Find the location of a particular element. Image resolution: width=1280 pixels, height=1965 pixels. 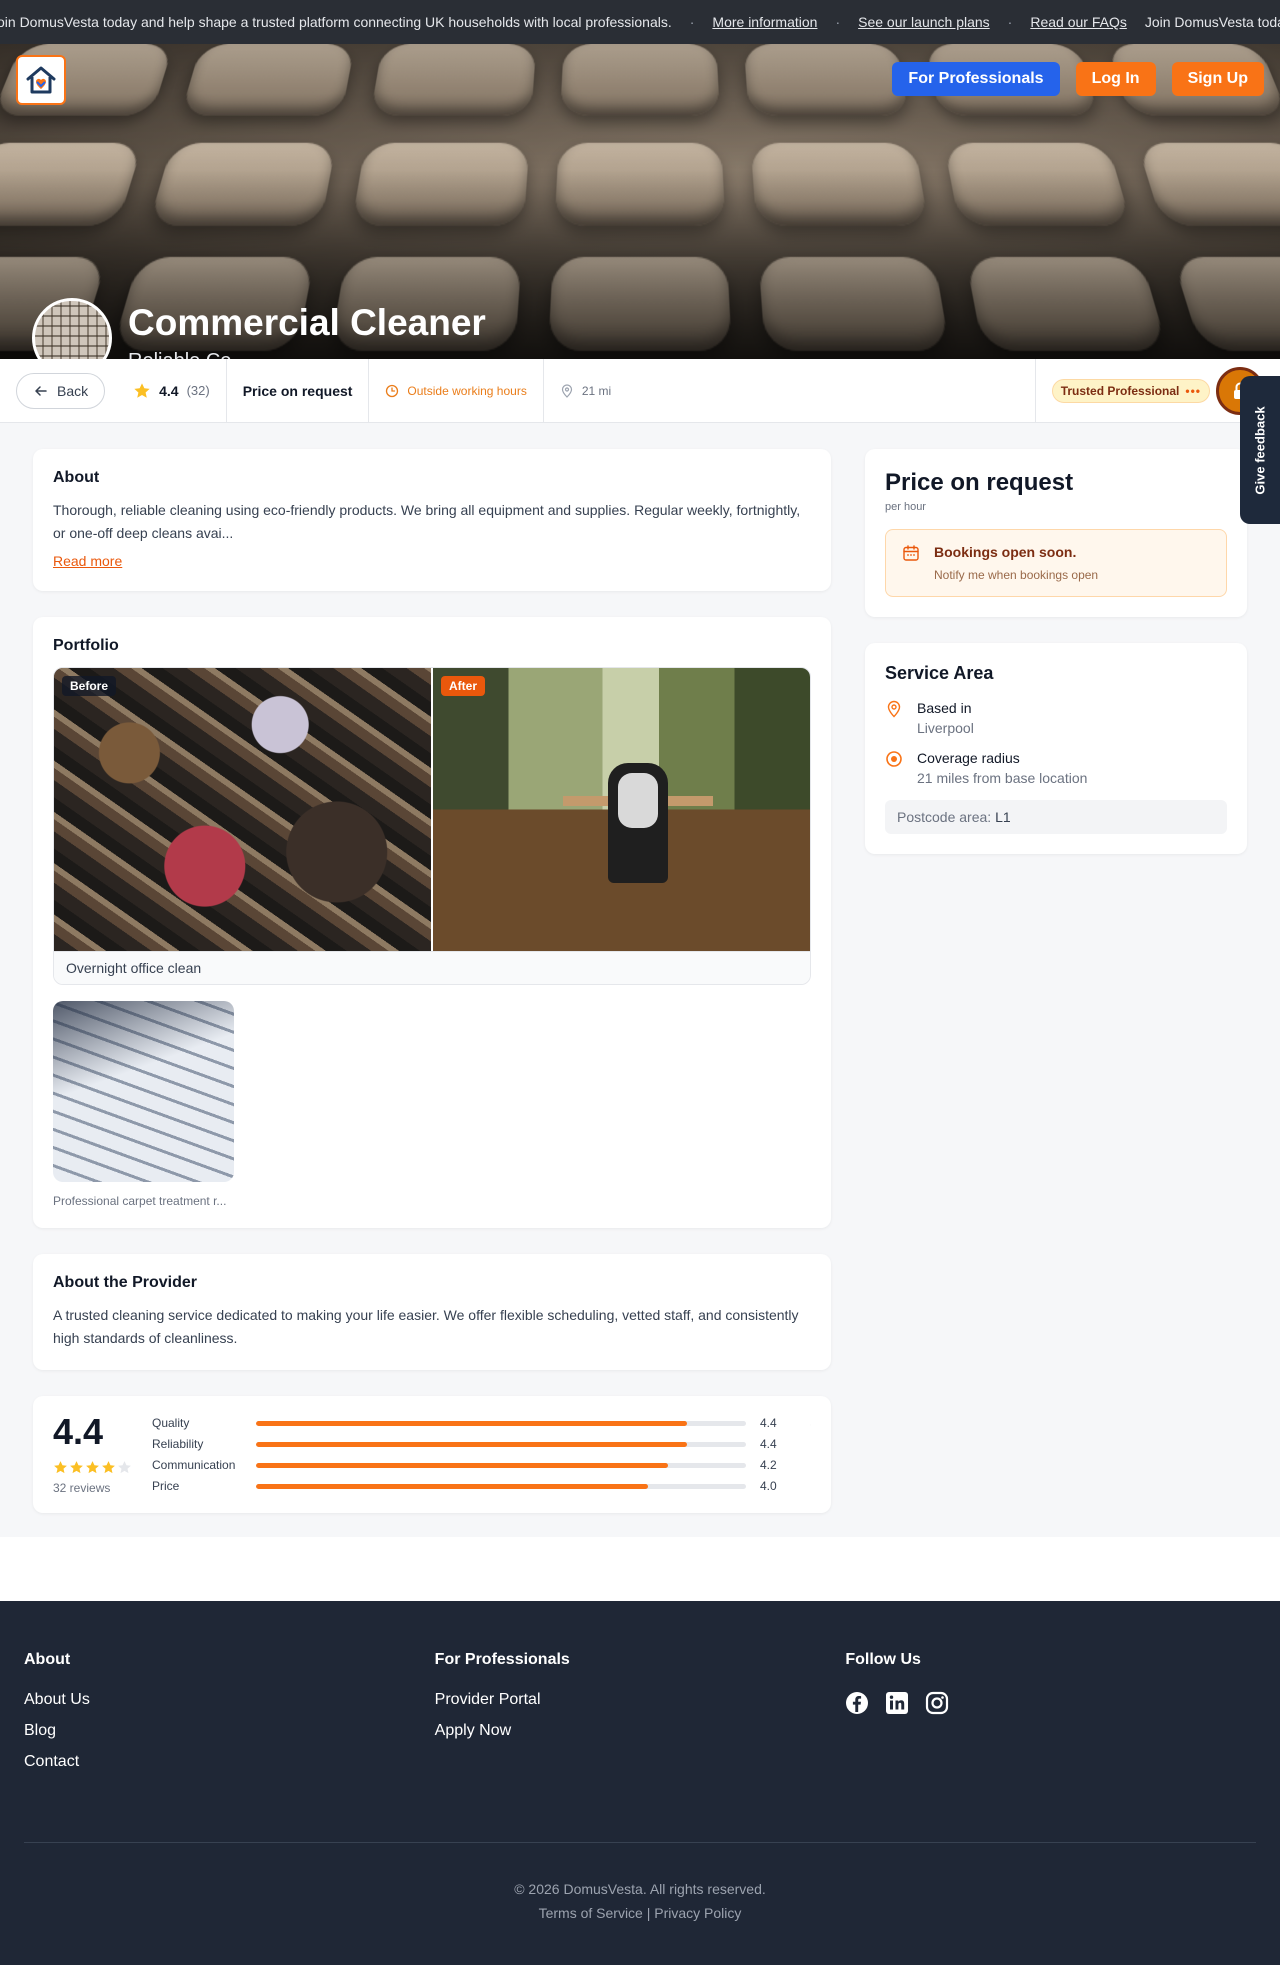

rating-value: 4.4 is located at coordinates (168, 391).